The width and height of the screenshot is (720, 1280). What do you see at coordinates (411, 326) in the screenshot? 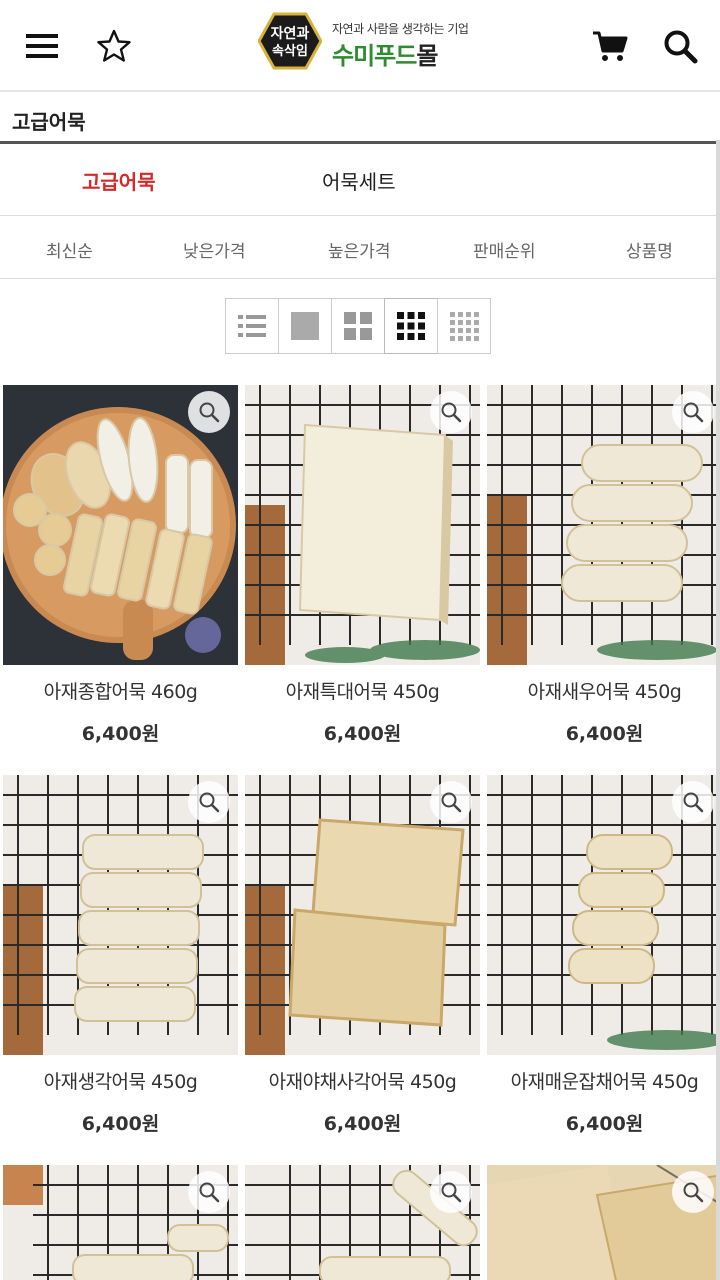
I see `three-column-grid-icon` at bounding box center [411, 326].